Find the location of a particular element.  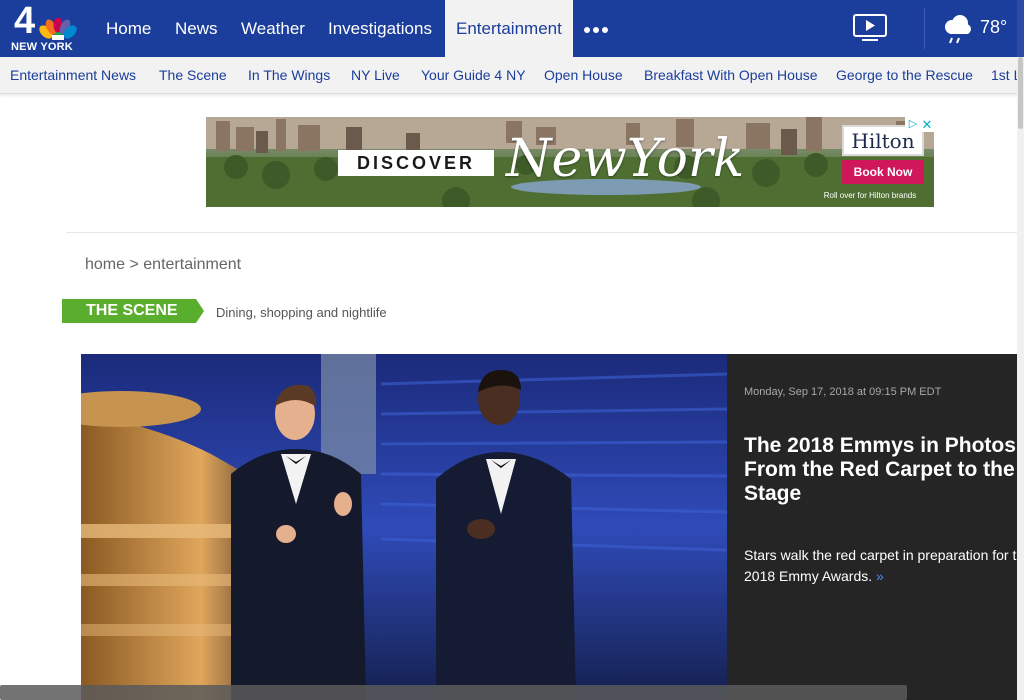

nav-investigations: Investigations is located at coordinates (380, 28).